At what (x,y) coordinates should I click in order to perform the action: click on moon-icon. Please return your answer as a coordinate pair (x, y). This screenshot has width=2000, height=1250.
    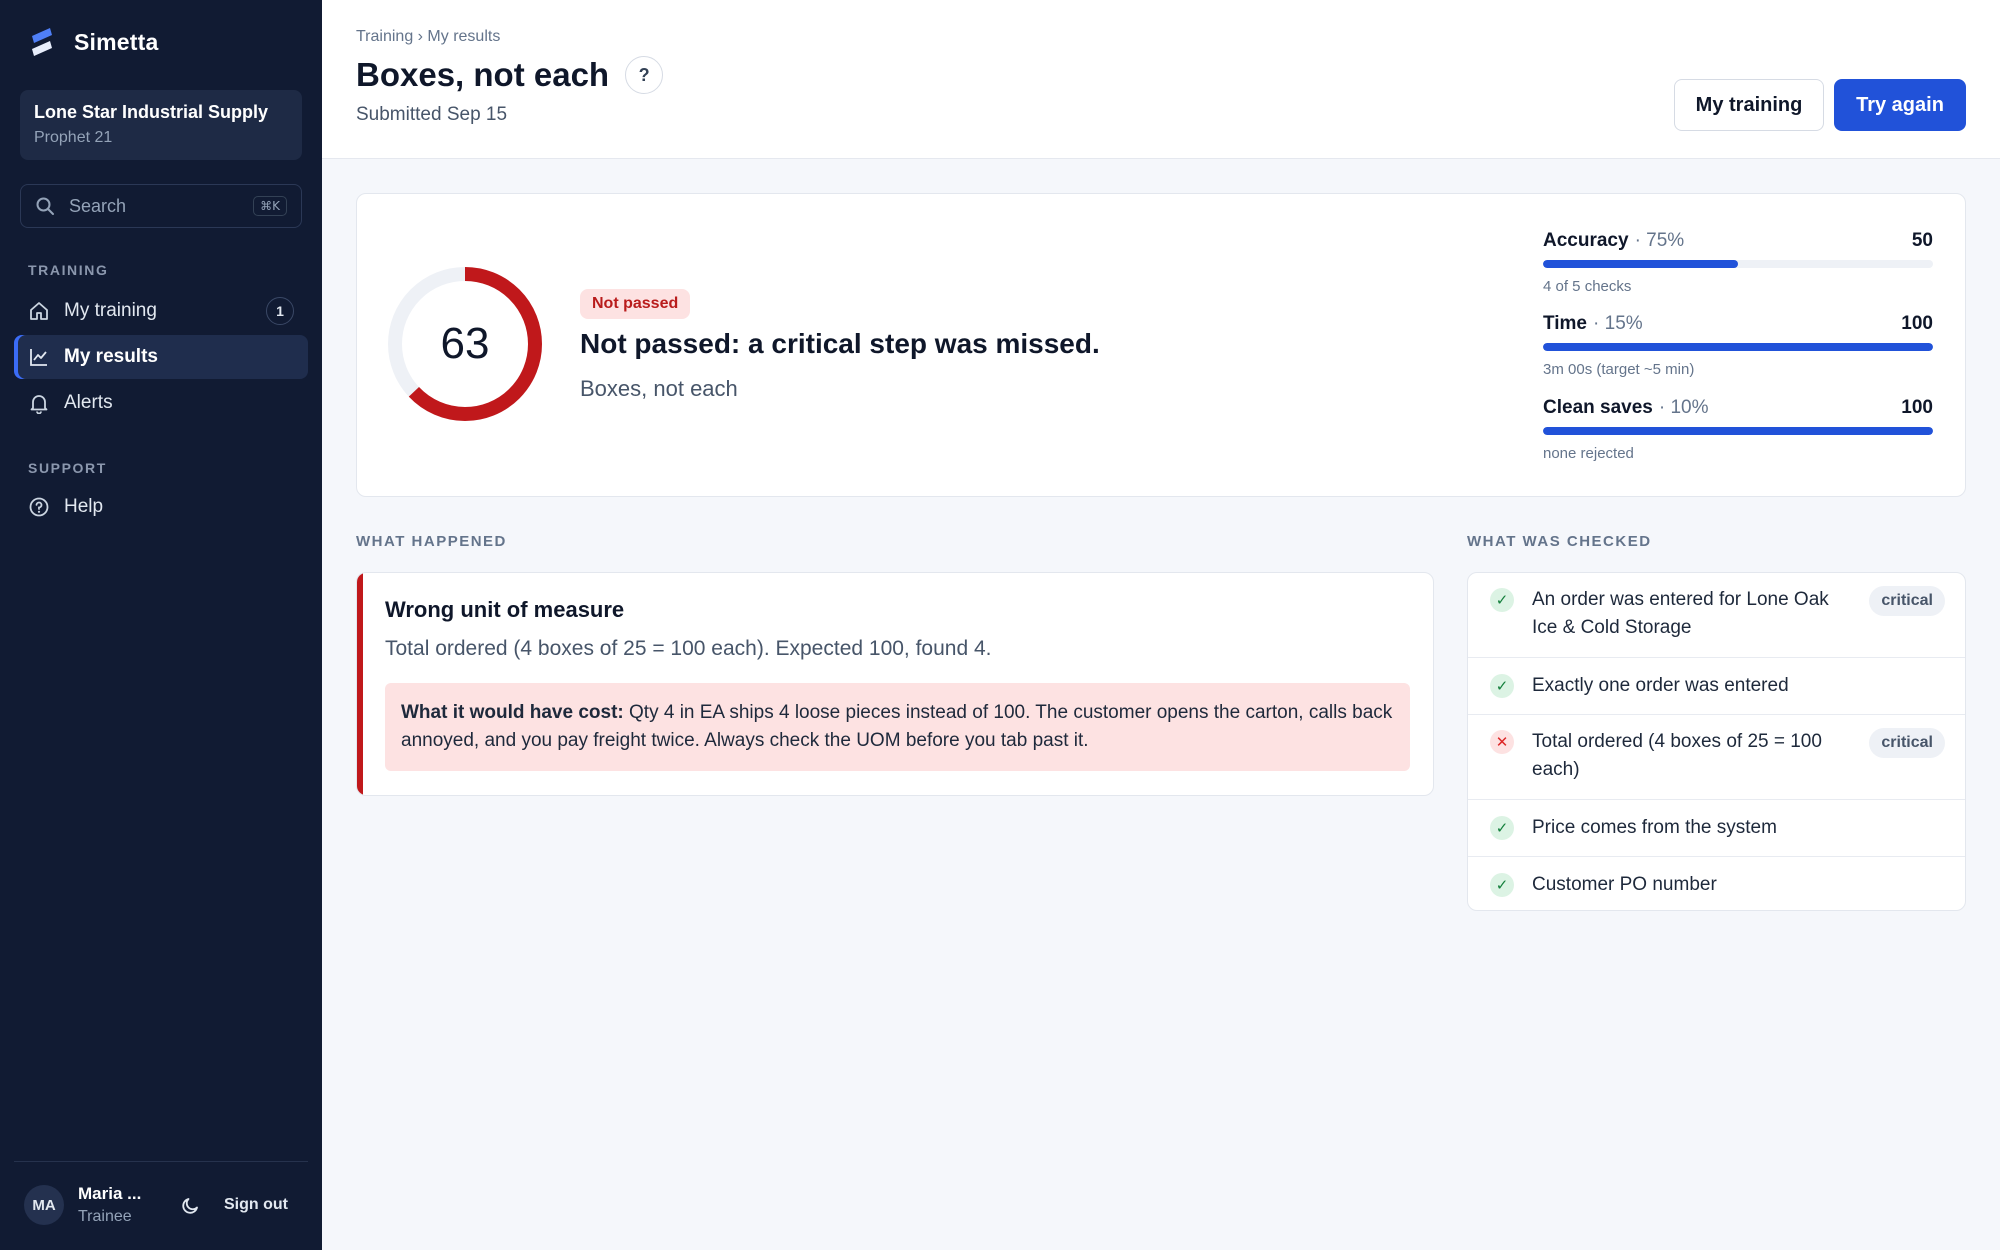
    Looking at the image, I should click on (191, 1205).